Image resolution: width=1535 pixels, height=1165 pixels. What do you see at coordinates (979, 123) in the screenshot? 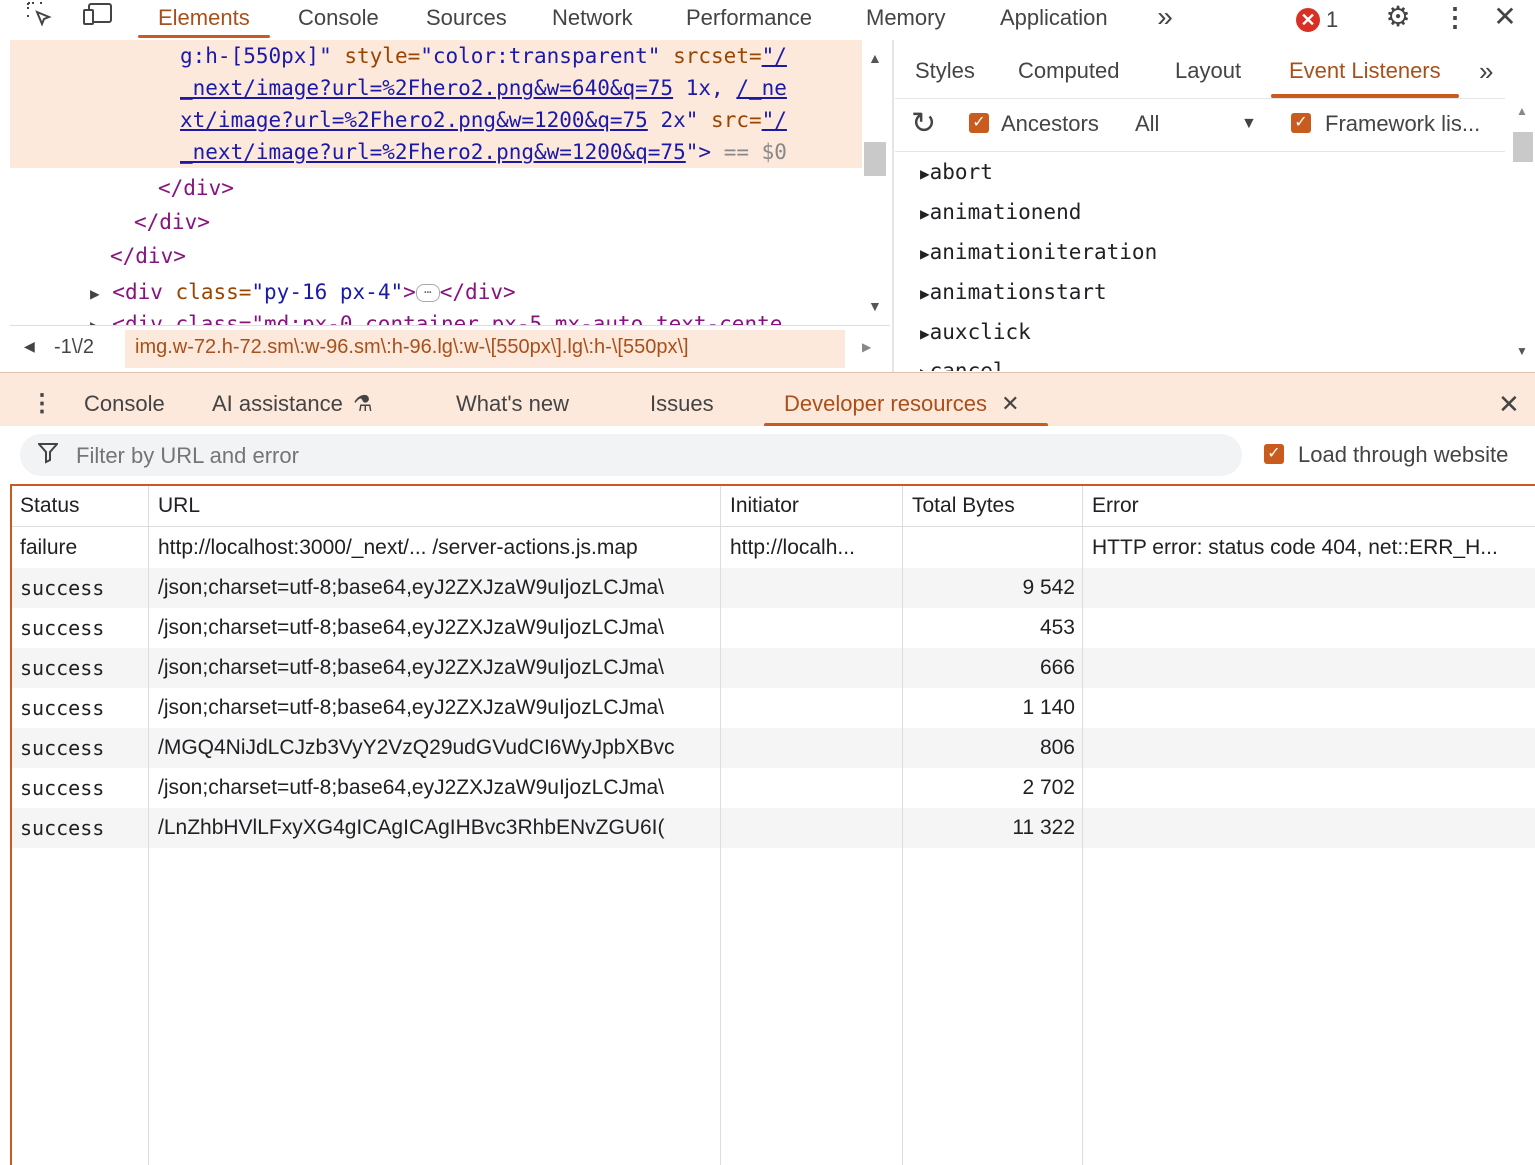
I see `ancestors-checkbox: ✓` at bounding box center [979, 123].